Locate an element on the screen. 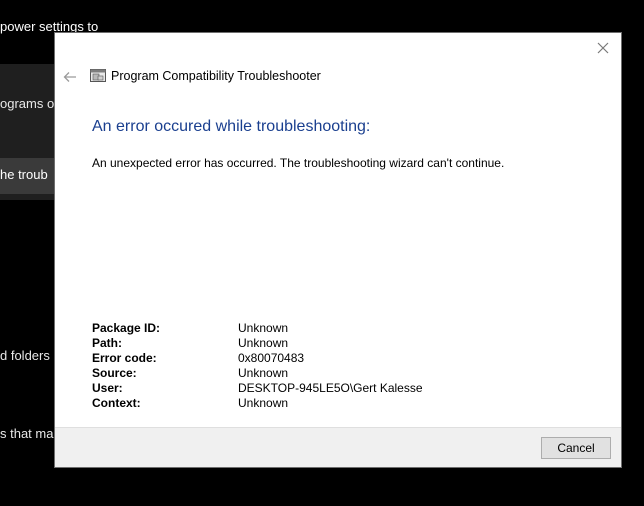 The height and width of the screenshot is (506, 644). background-text-fragment: d folders is located at coordinates (25, 355).